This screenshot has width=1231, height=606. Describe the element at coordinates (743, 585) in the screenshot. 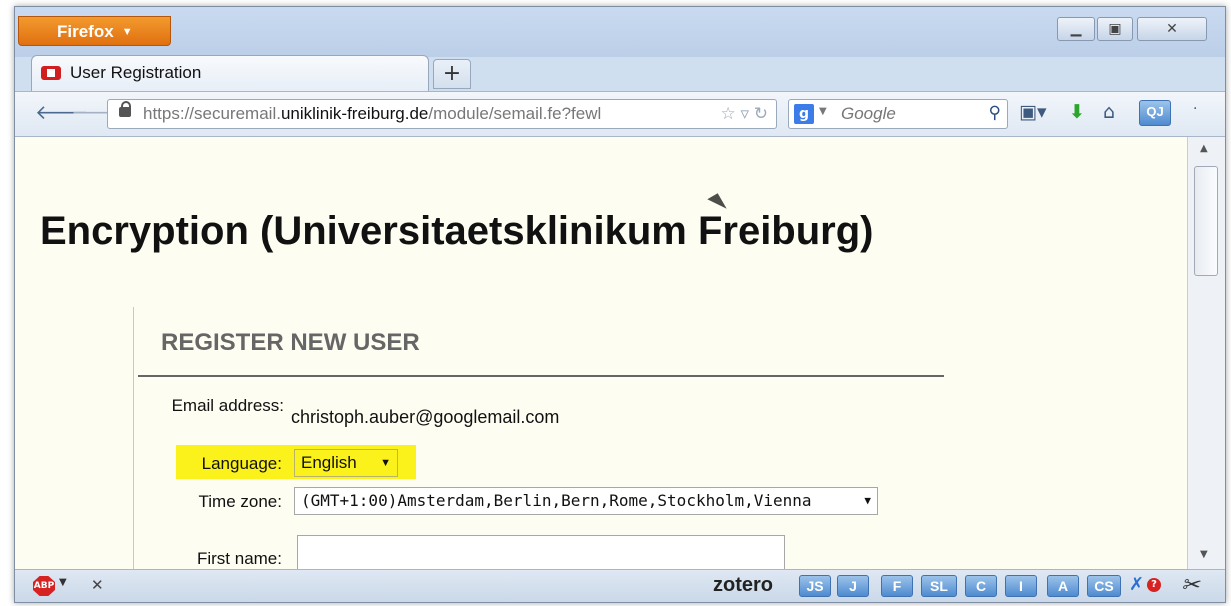

I see `zotero-label: zotero` at that location.